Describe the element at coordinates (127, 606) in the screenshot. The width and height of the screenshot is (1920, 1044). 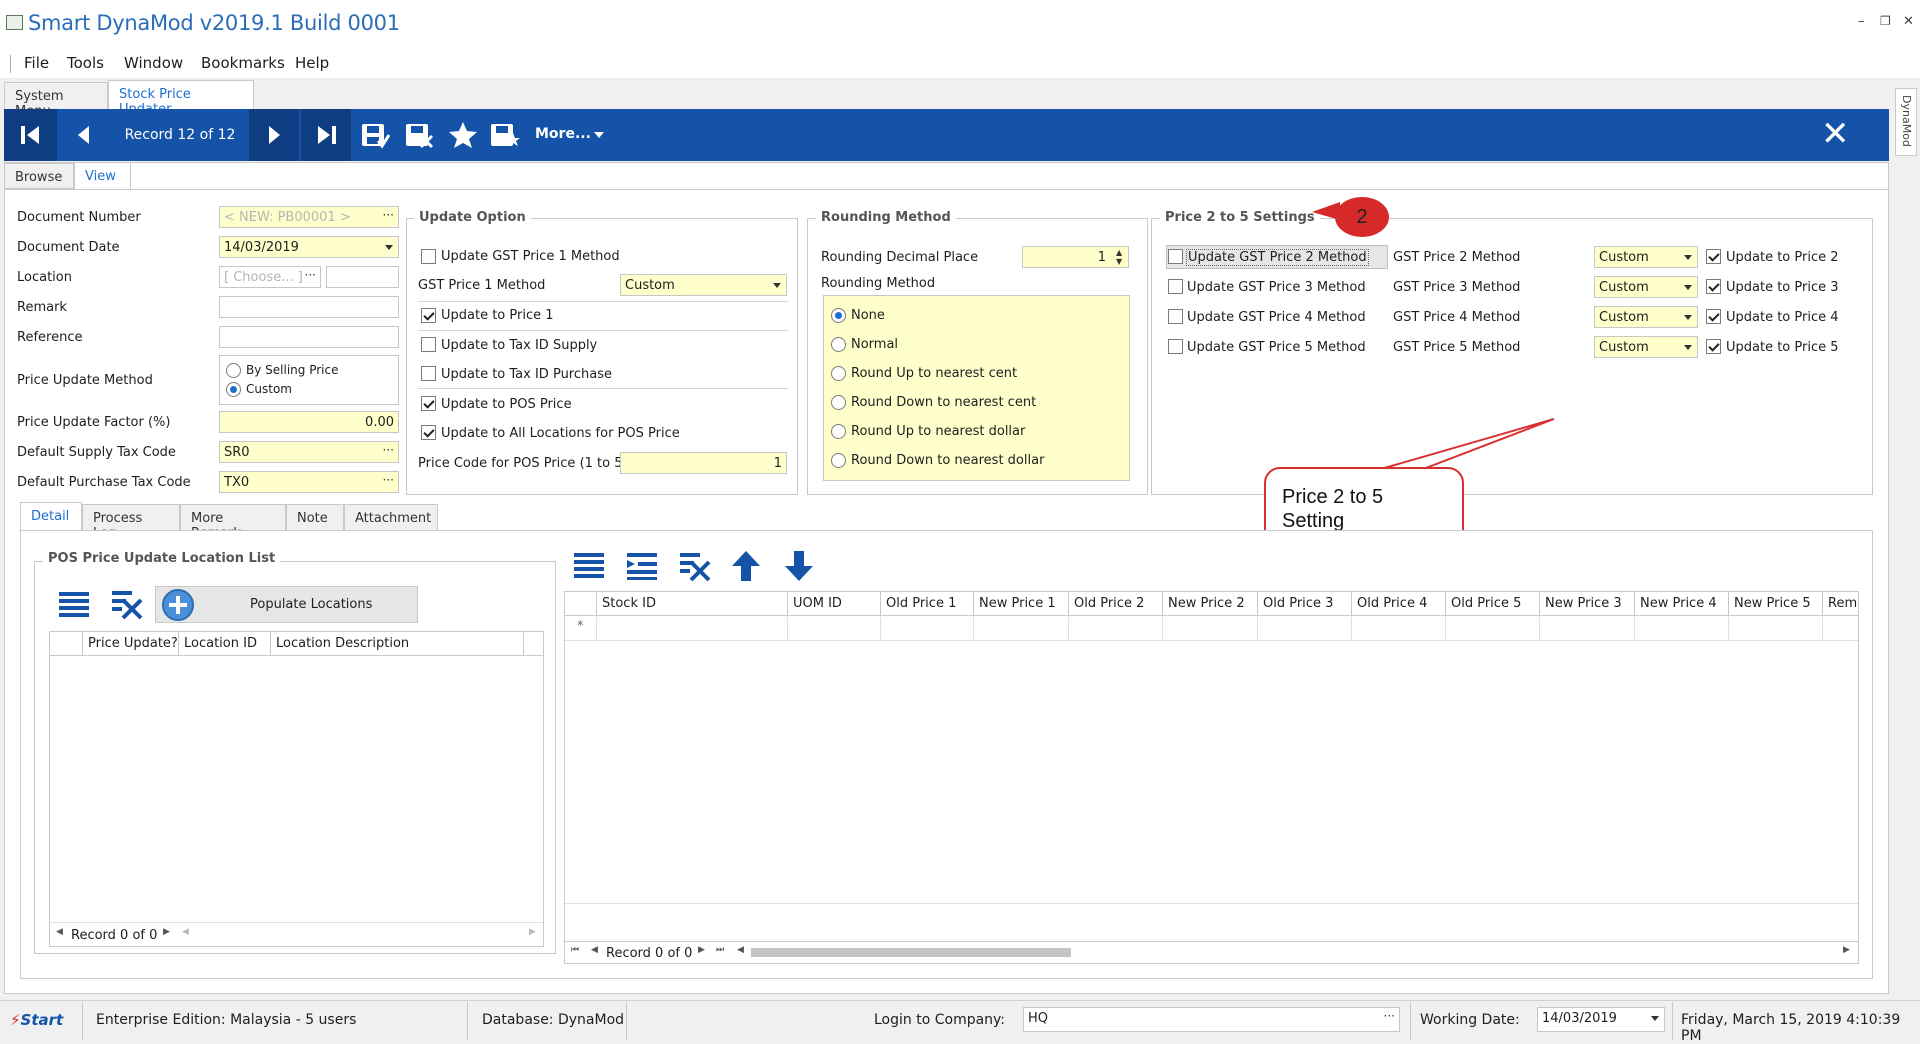
I see `location-list-clear-button` at that location.